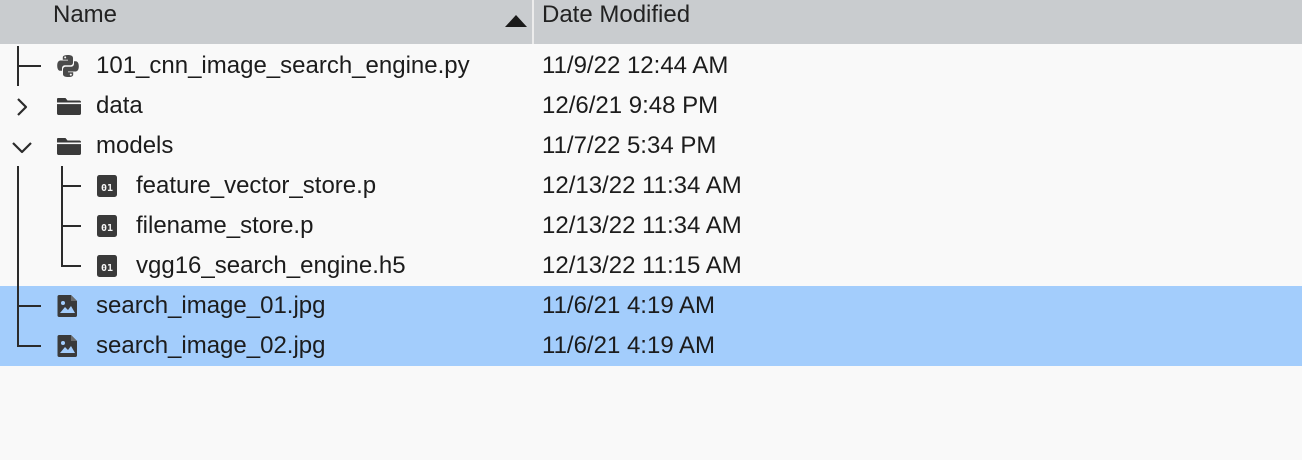  I want to click on python-file-icon, so click(68, 66).